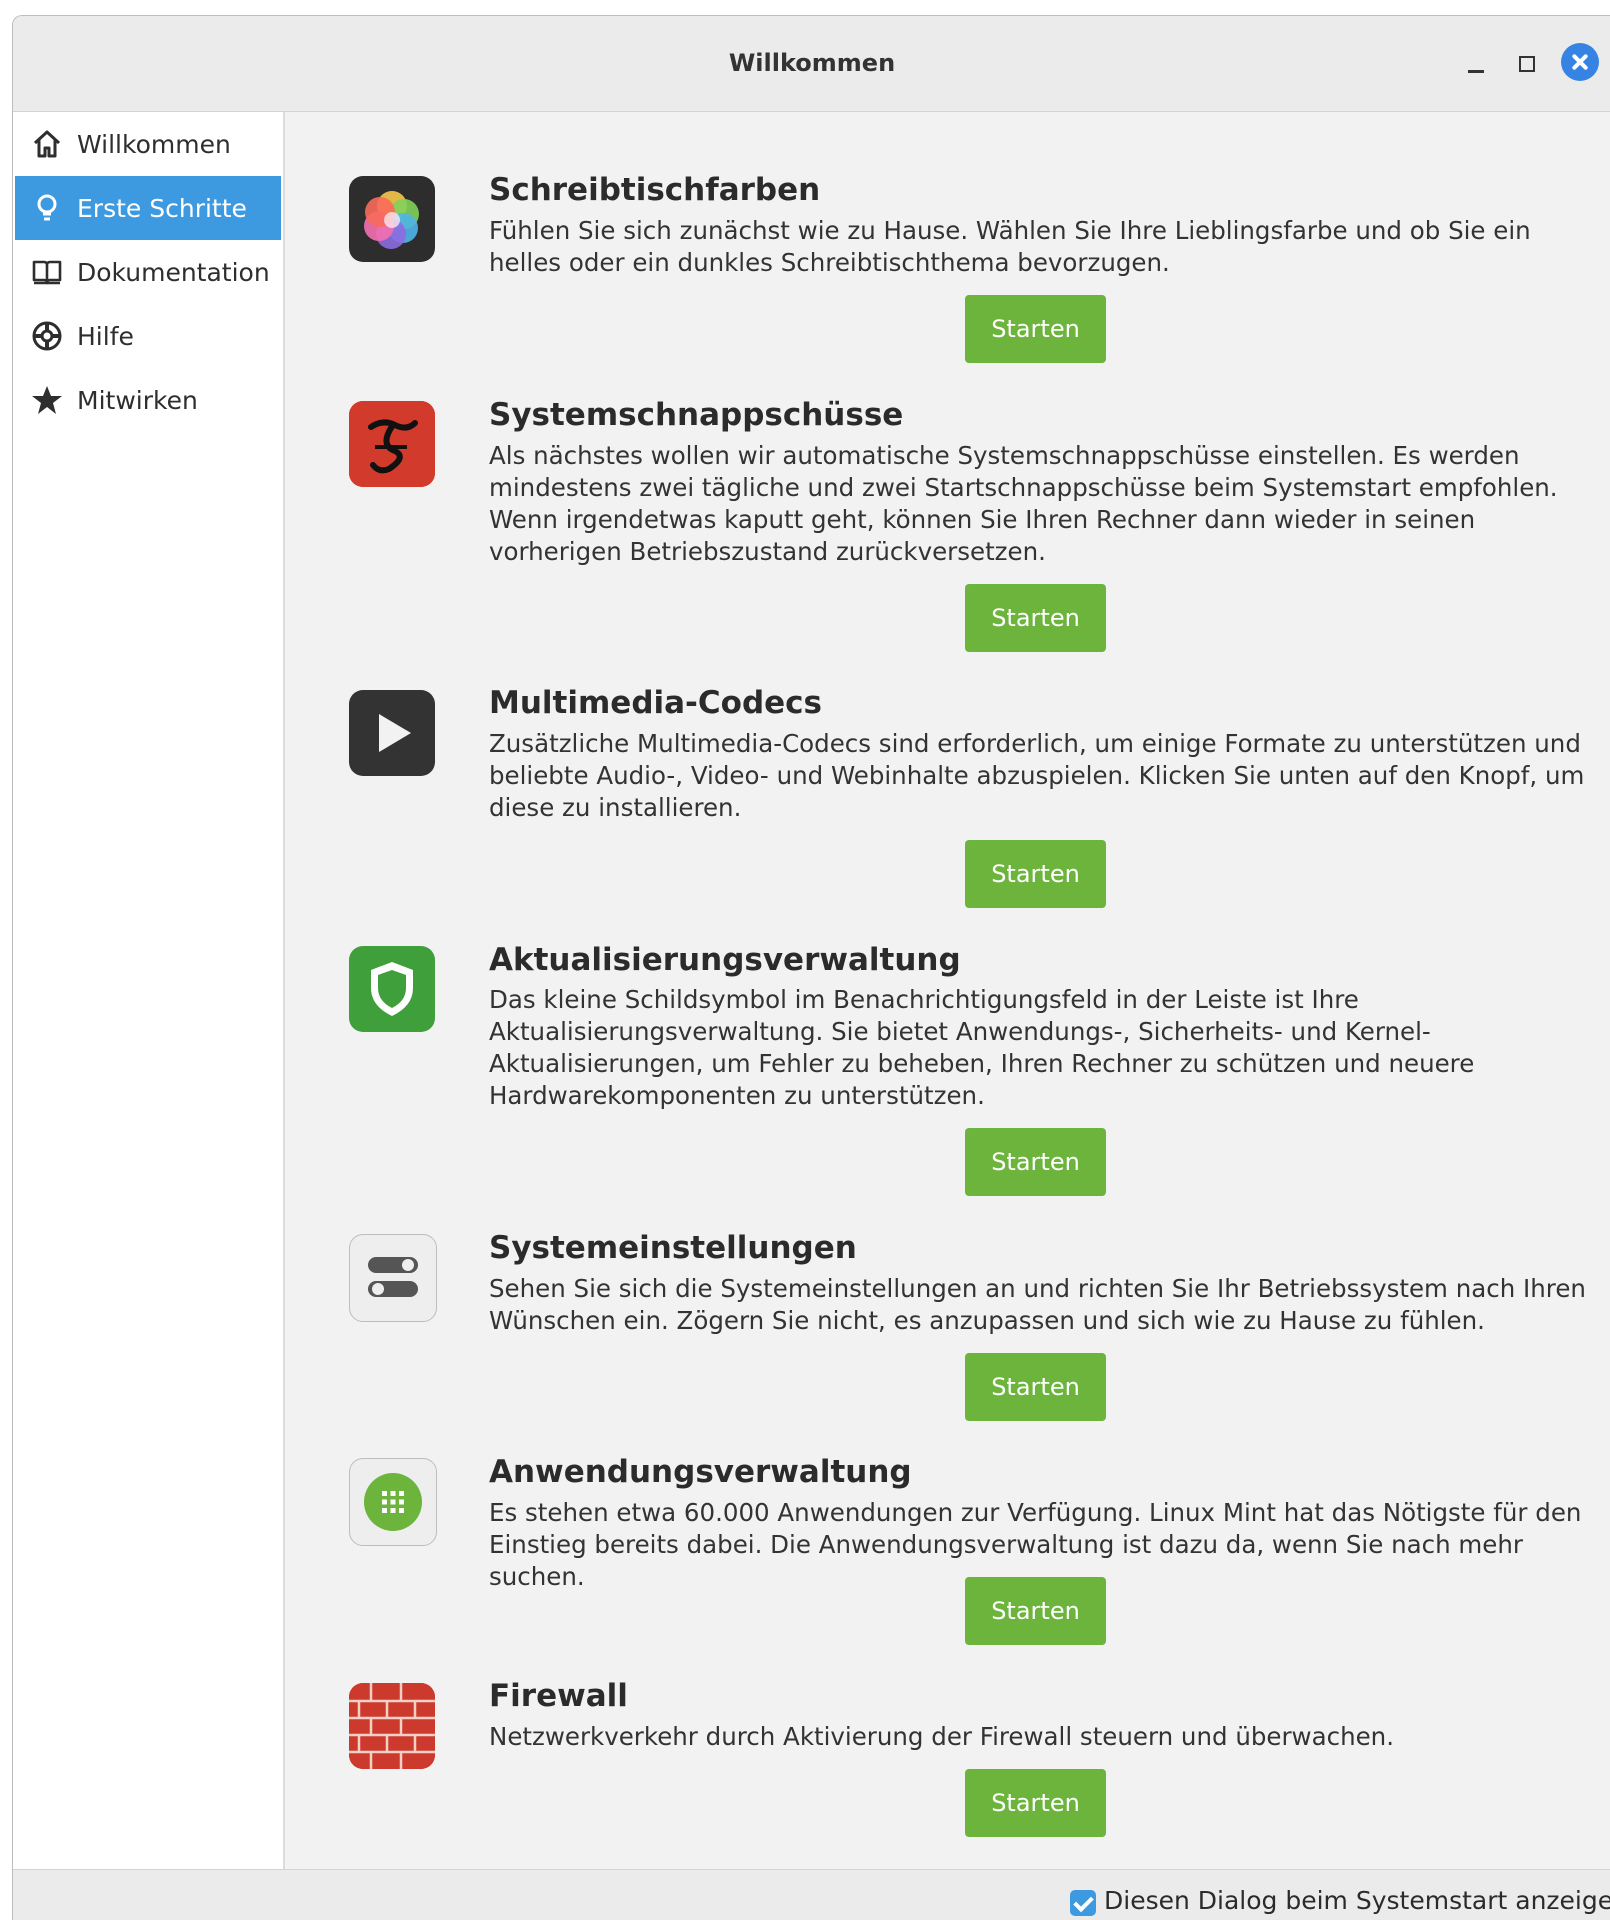 Image resolution: width=1610 pixels, height=1920 pixels. Describe the element at coordinates (173, 272) in the screenshot. I see `sidebar-item-label: Dokumentation` at that location.